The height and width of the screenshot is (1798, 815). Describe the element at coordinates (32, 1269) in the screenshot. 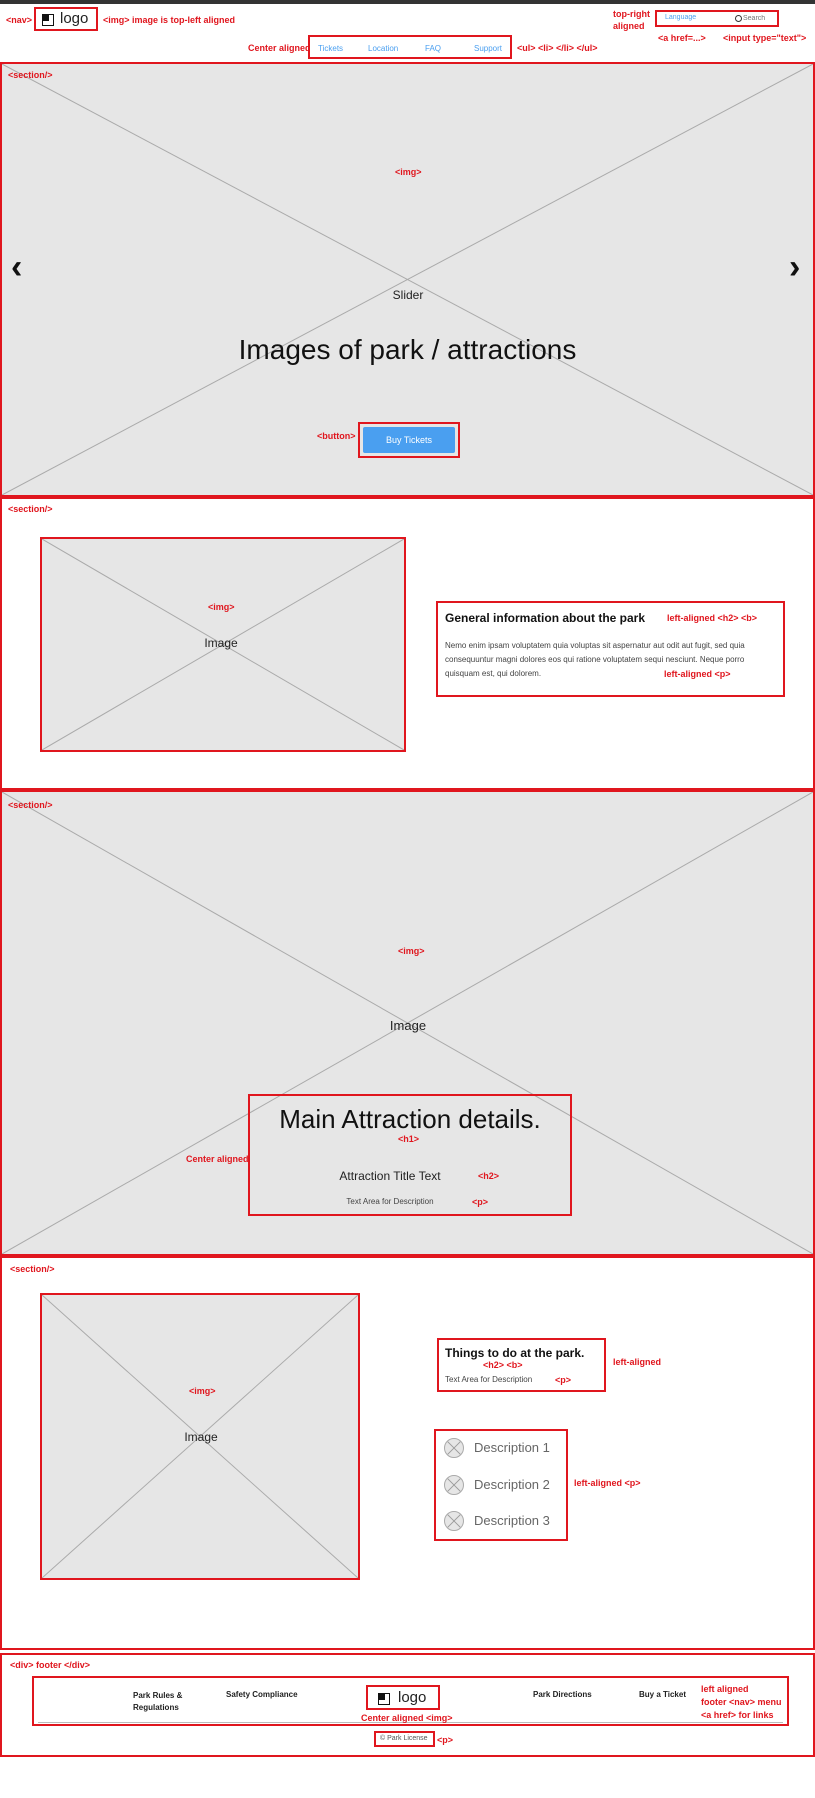

I see `things-section-tag: <section/>` at that location.